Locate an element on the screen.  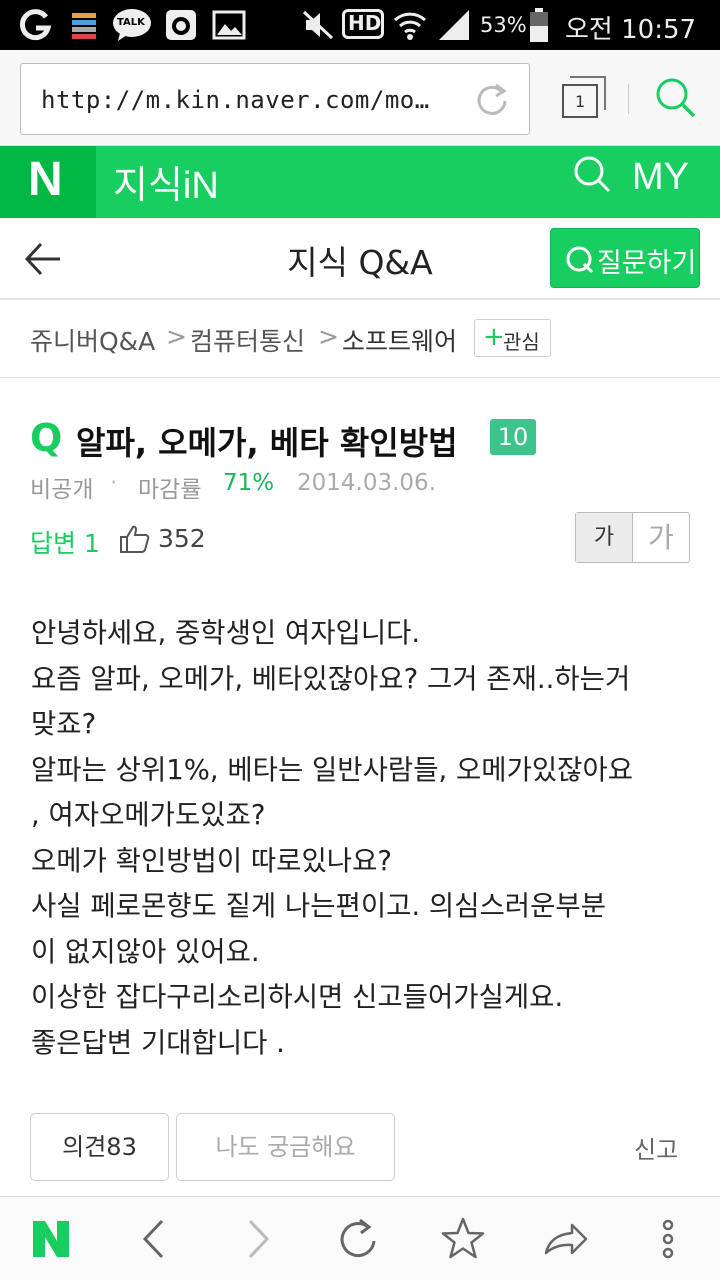
body-line: 알파는 상위1%, 베타는 일반사람들, 오메가있잖아요 is located at coordinates (332, 769).